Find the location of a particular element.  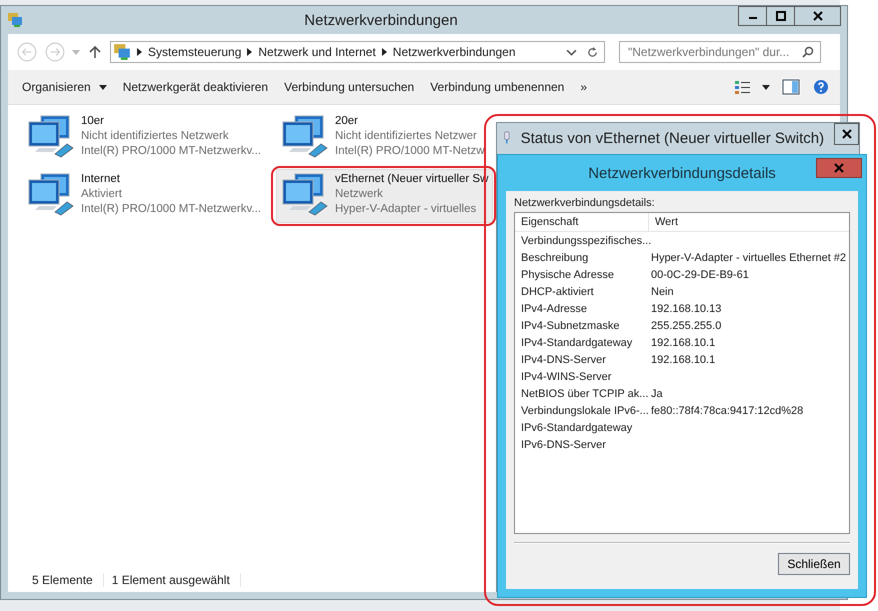

refresh-icon is located at coordinates (592, 52).